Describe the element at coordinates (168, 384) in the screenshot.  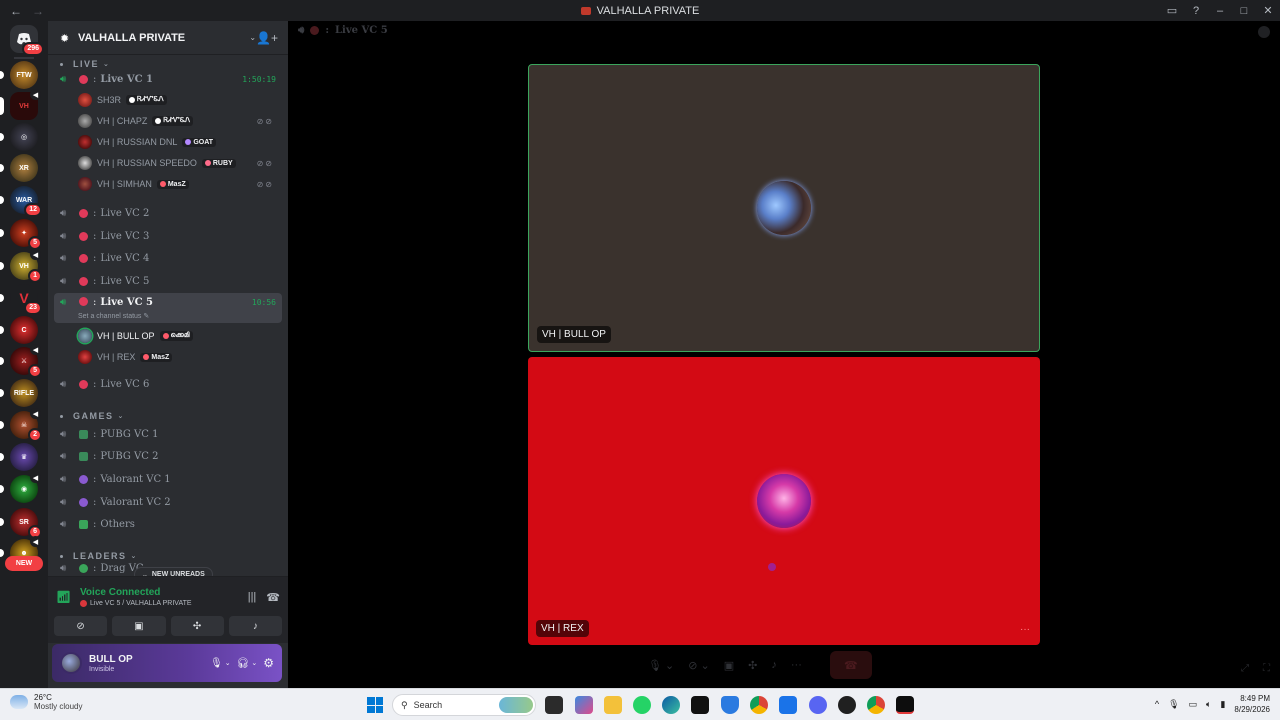
I see `channel-live-vc6: 🔊︎: Live VC 6` at that location.